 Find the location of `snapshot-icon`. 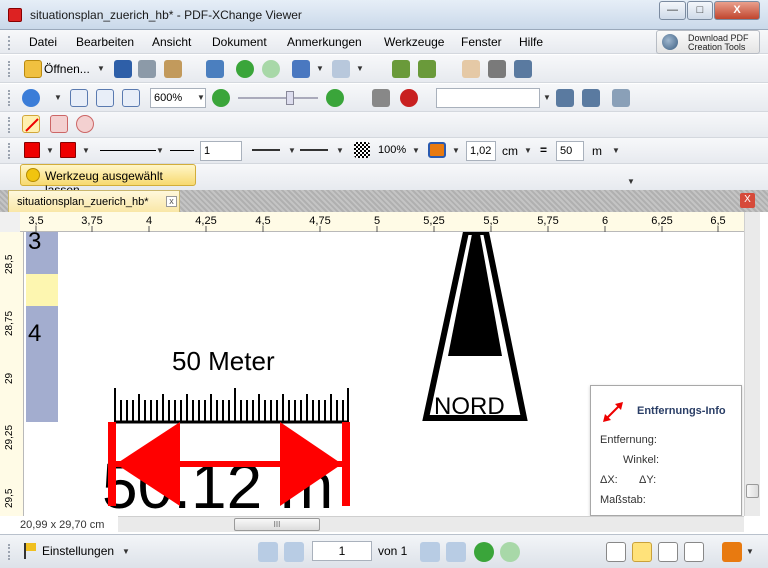

snapshot-icon is located at coordinates (497, 69).